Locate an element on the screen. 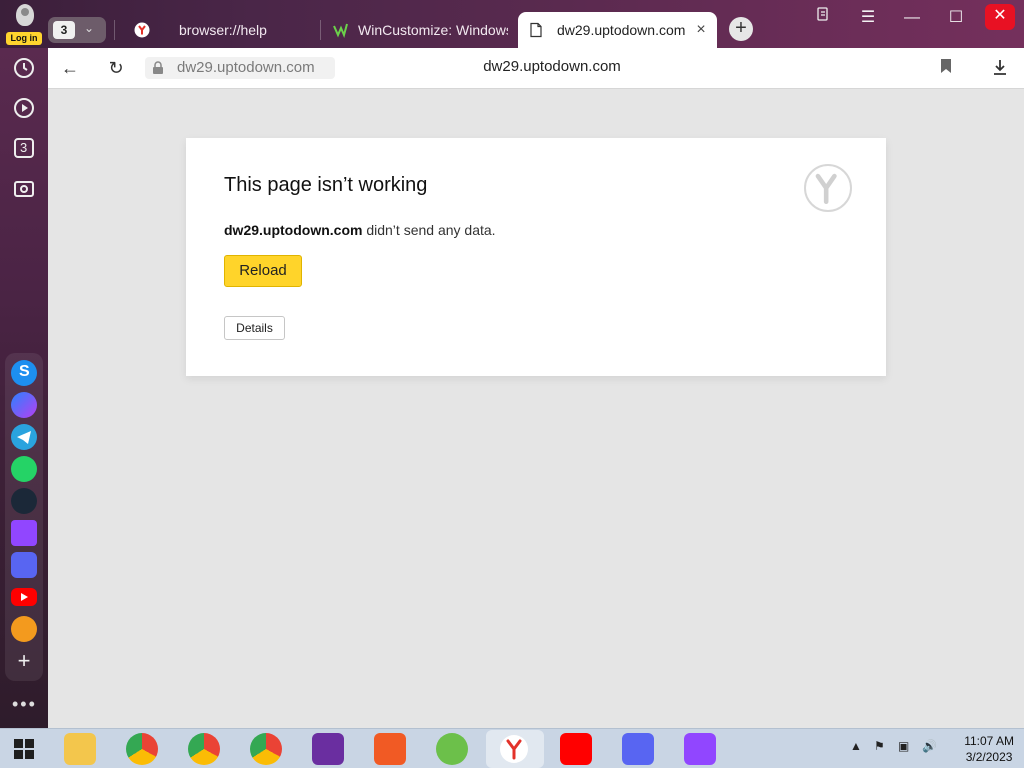 This screenshot has width=1024, height=768. yandex-logo-icon is located at coordinates (828, 188).